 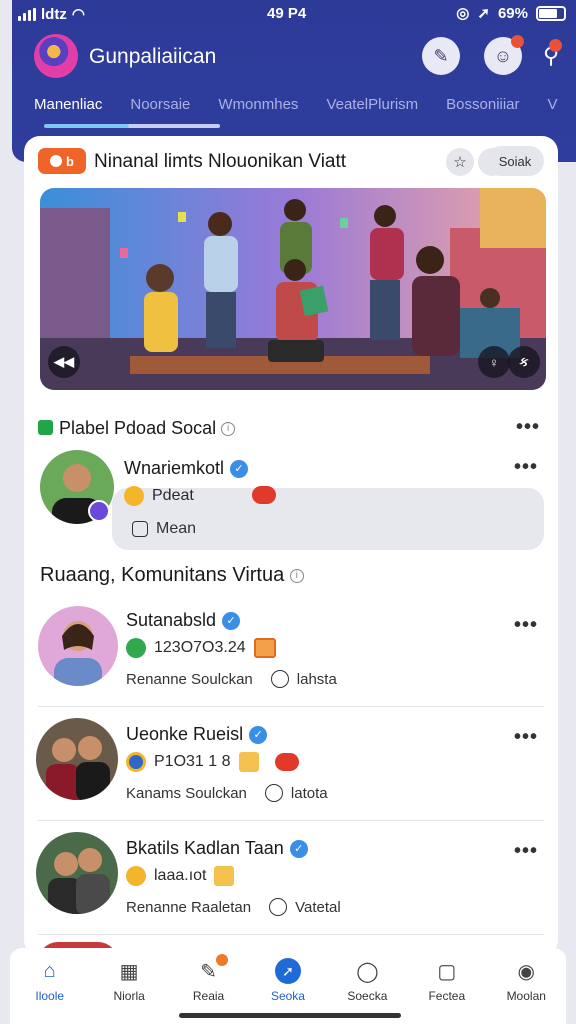 I want to click on post-meta-text: Pdeat, so click(x=173, y=495).